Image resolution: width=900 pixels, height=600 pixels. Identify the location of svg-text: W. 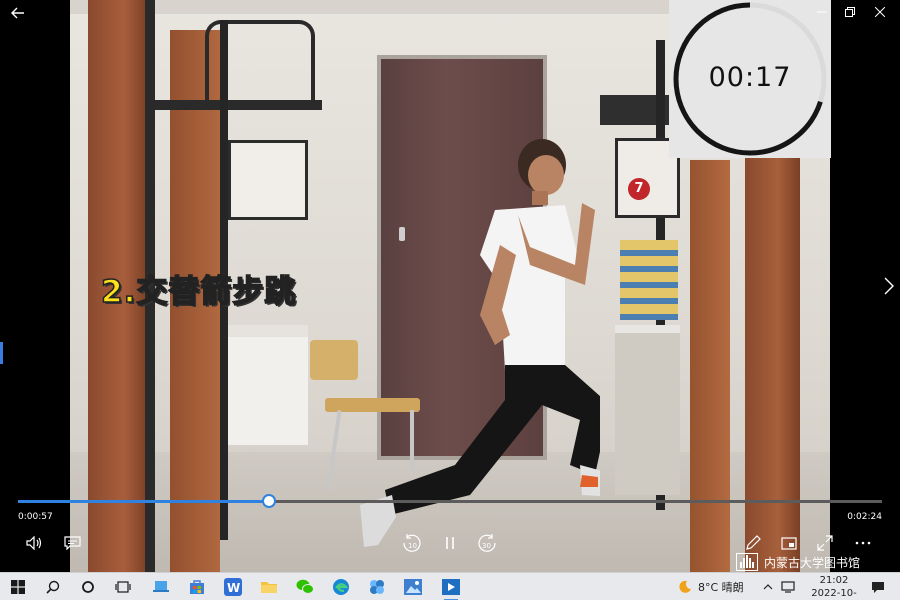
(233, 588).